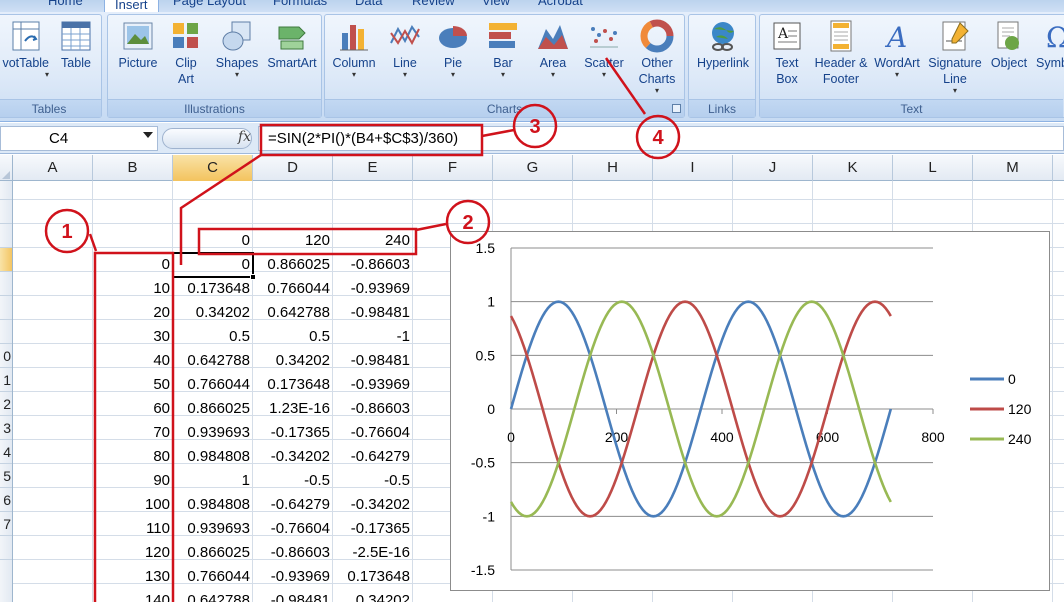  What do you see at coordinates (133, 337) in the screenshot?
I see `table-cell: 30` at bounding box center [133, 337].